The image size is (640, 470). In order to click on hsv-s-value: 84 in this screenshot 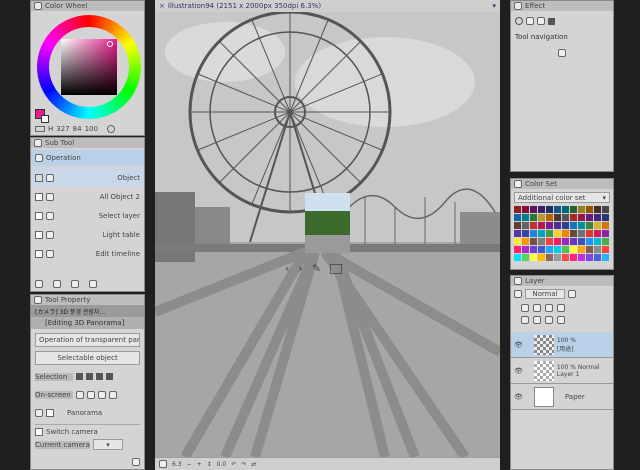, I will do `click(77, 129)`.